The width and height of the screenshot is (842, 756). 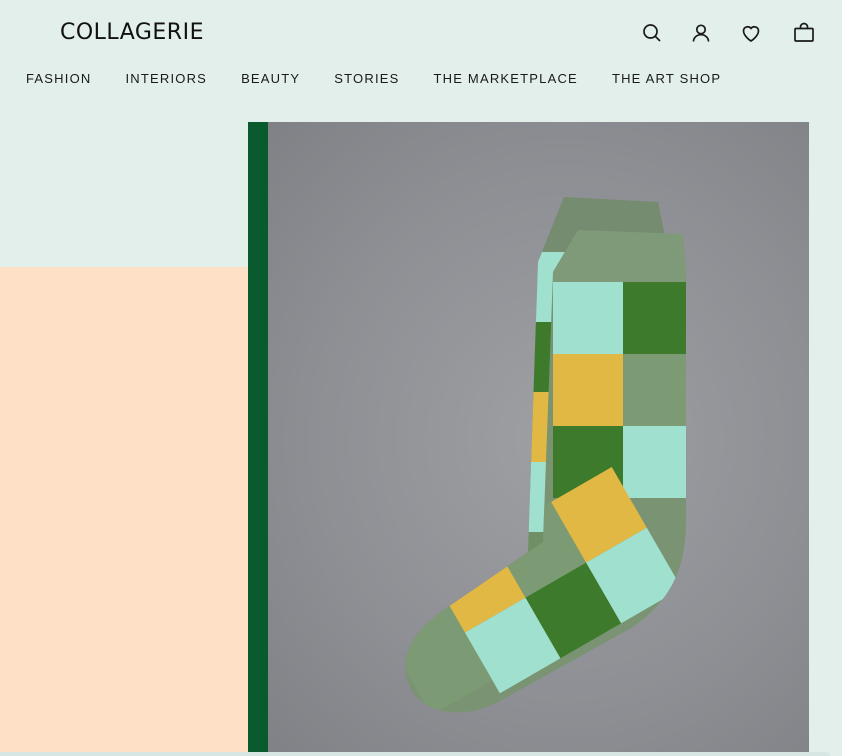 I want to click on nav-item-the-art-shop: THE ART SHOP, so click(x=666, y=79).